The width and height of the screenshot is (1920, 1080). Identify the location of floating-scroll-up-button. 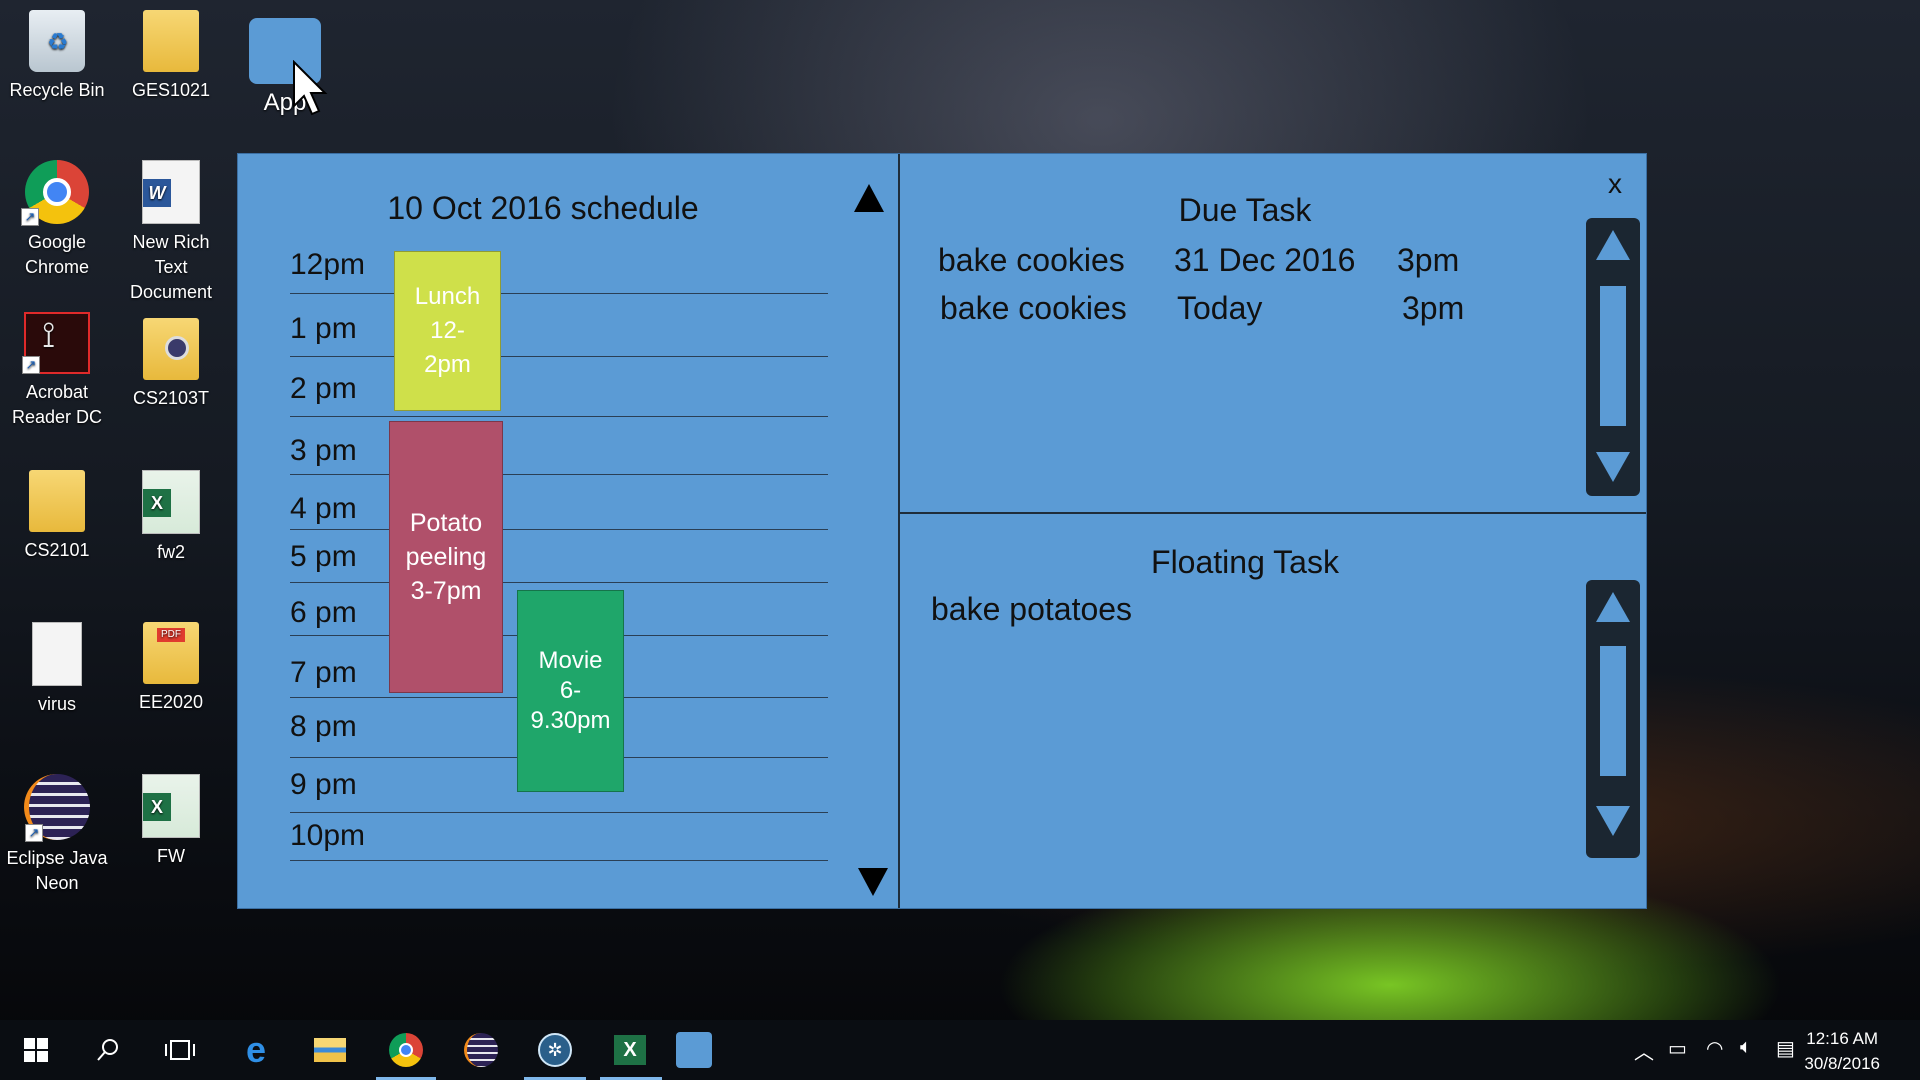
(1613, 607).